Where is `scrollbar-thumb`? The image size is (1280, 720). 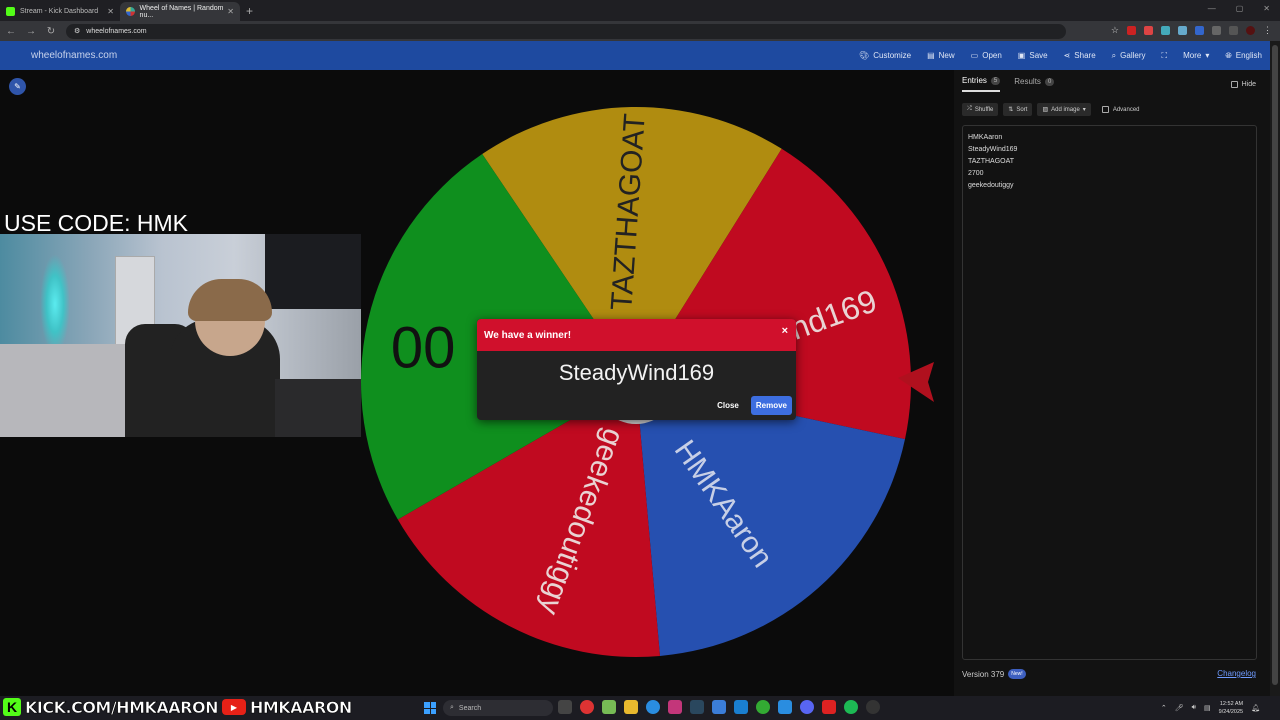 scrollbar-thumb is located at coordinates (1275, 365).